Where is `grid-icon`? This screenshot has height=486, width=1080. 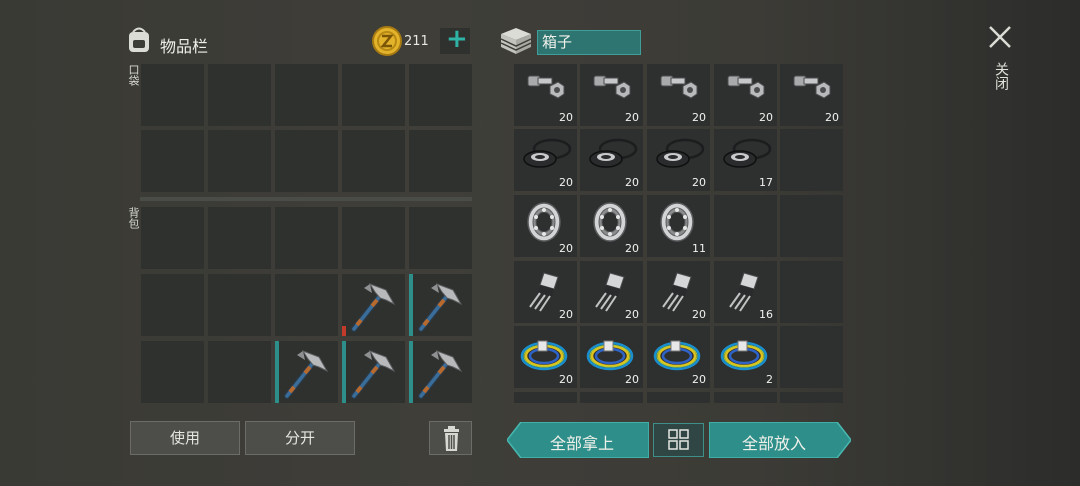 grid-icon is located at coordinates (678, 439).